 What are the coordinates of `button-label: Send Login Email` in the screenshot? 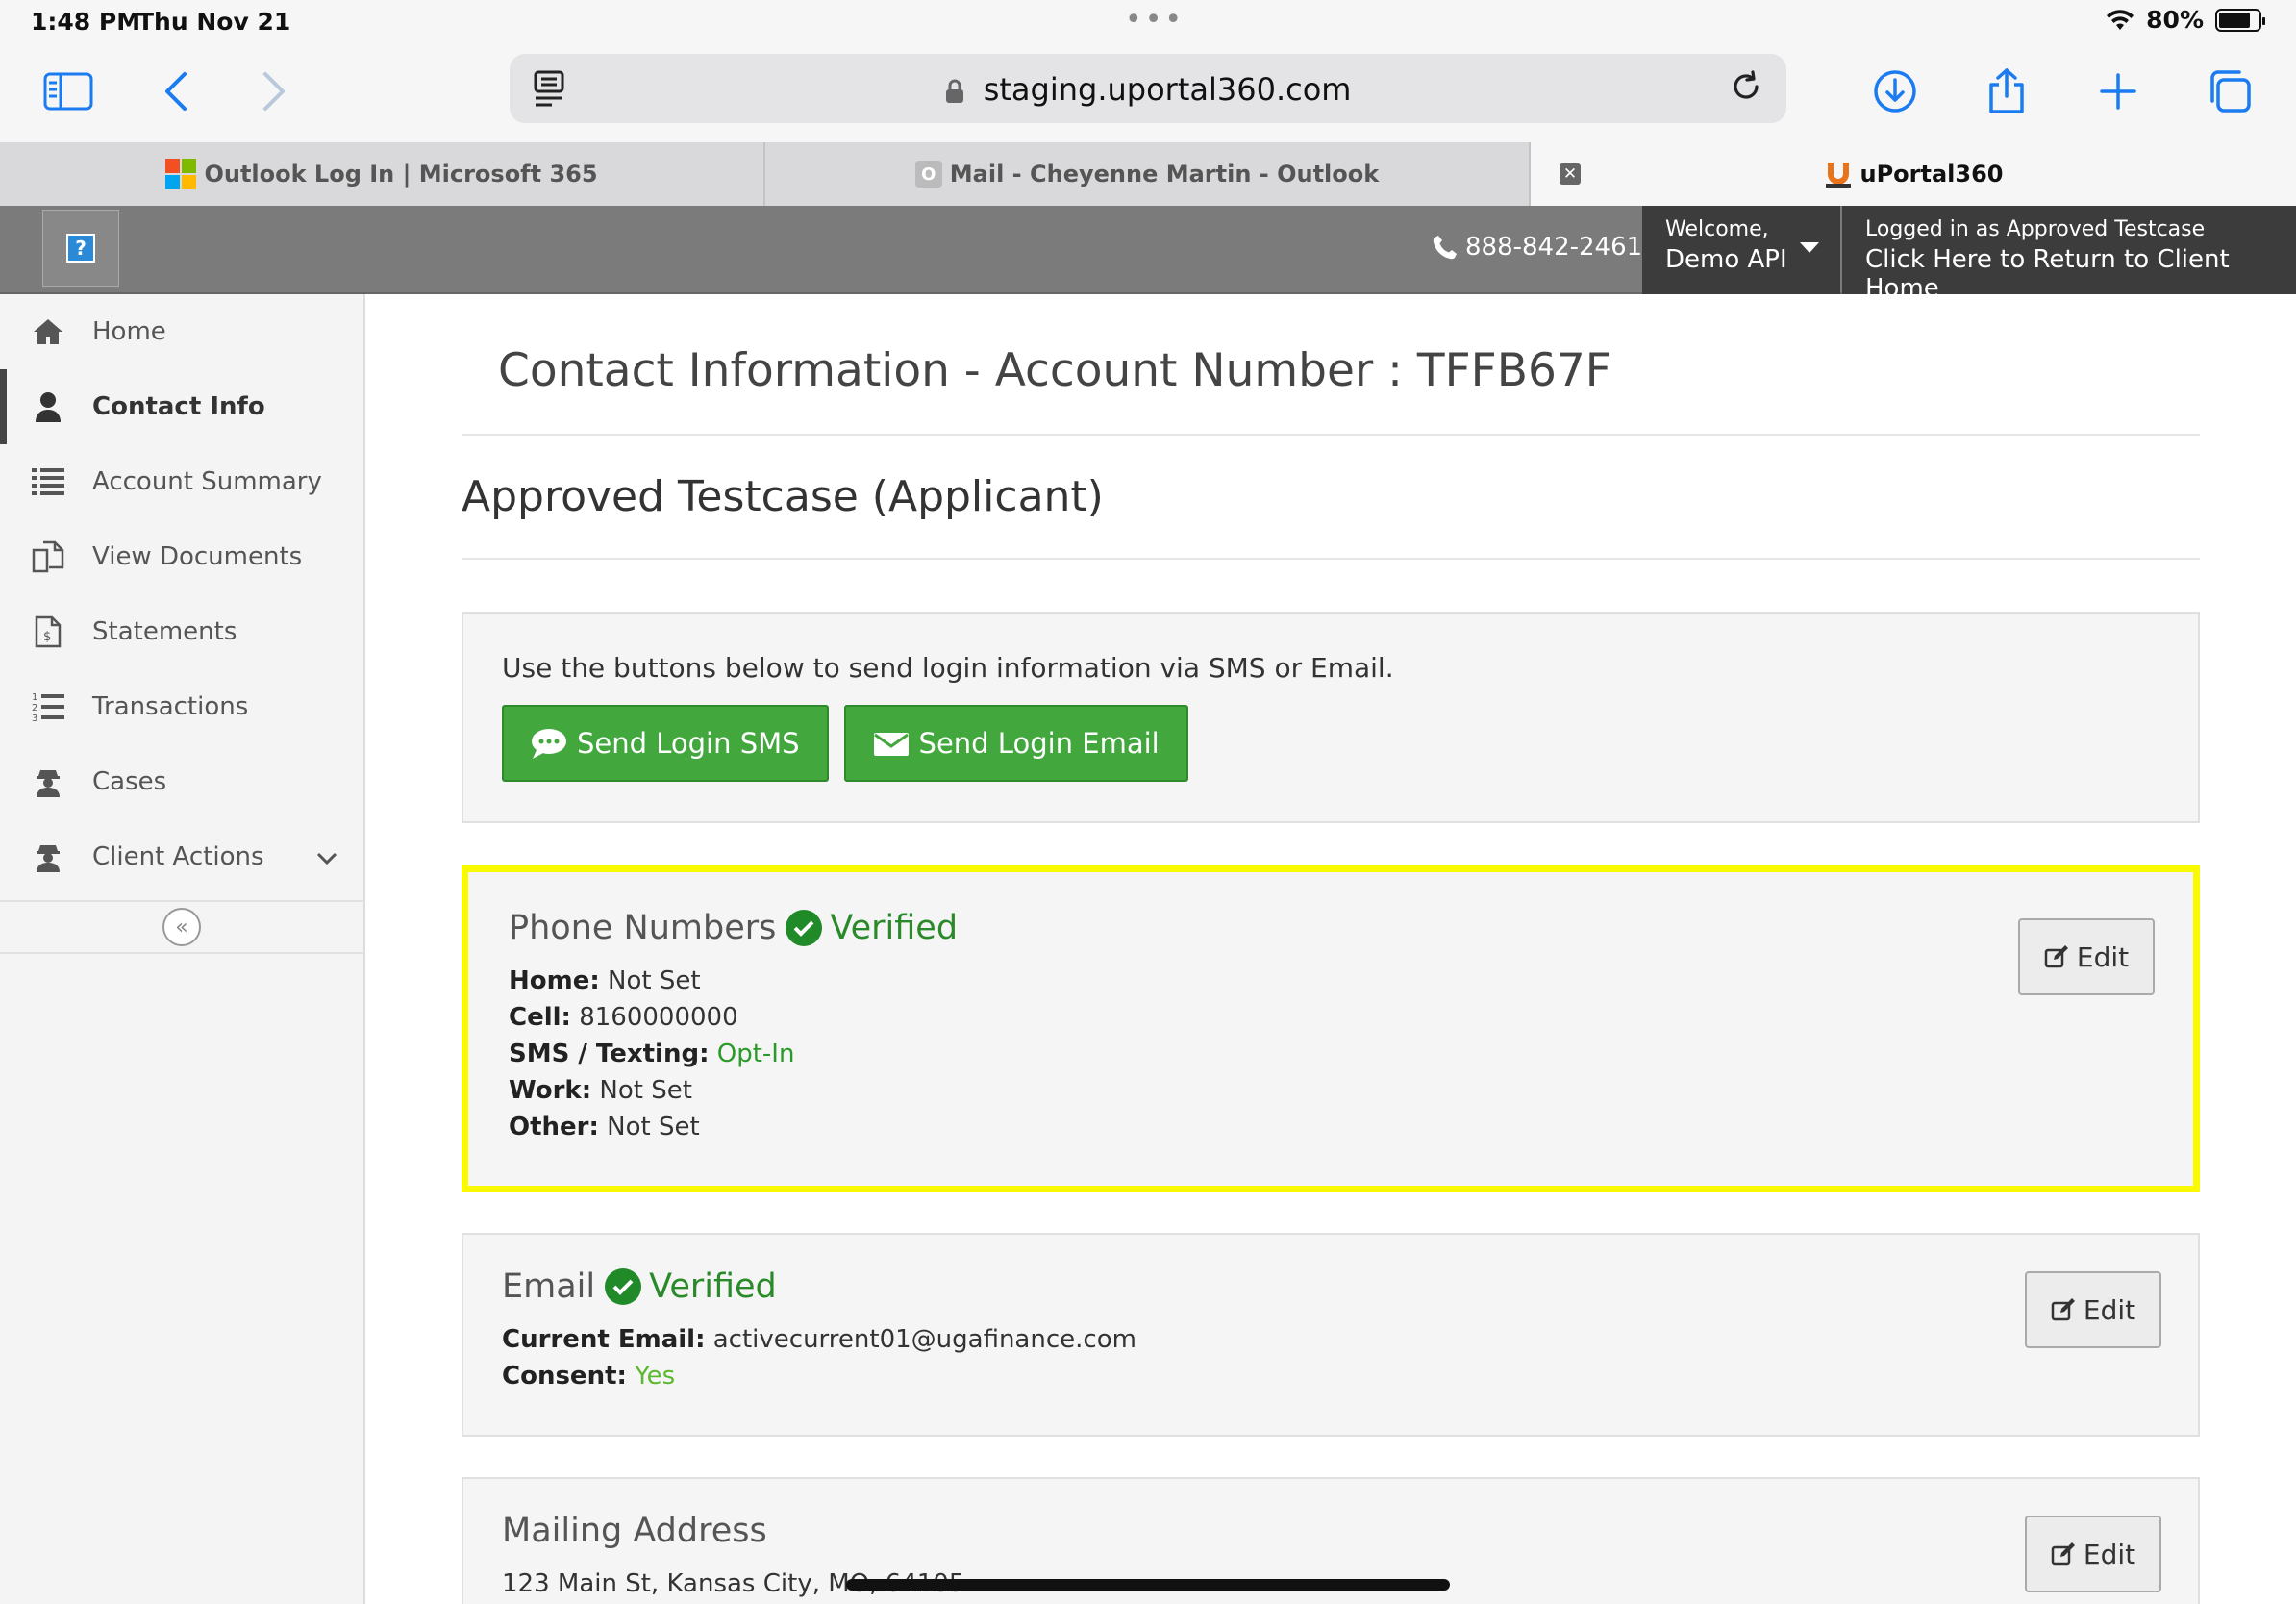 It's located at (1039, 743).